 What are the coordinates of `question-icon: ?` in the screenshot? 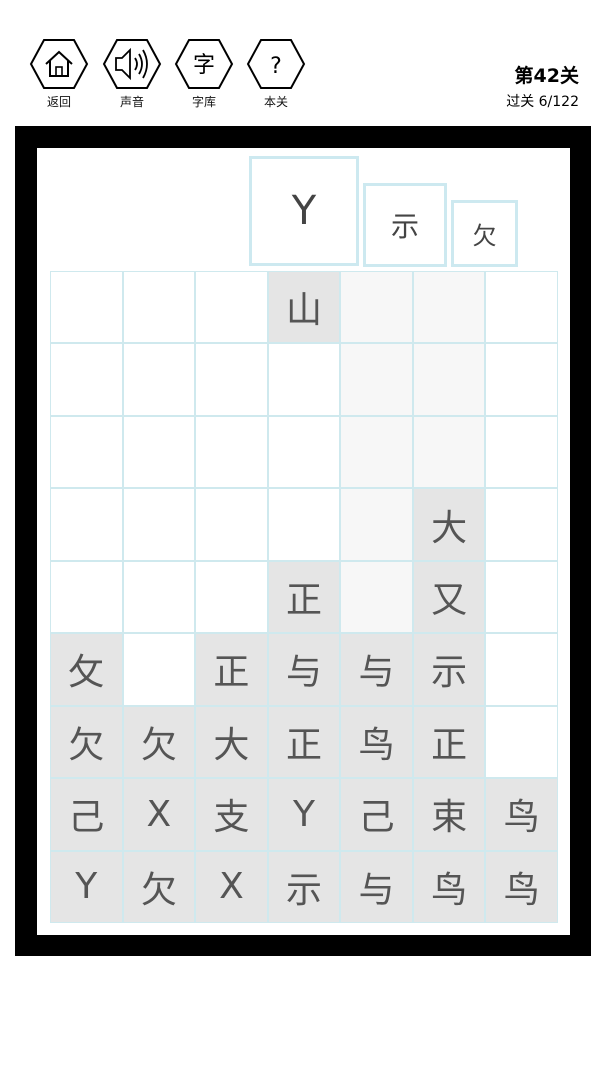 It's located at (276, 64).